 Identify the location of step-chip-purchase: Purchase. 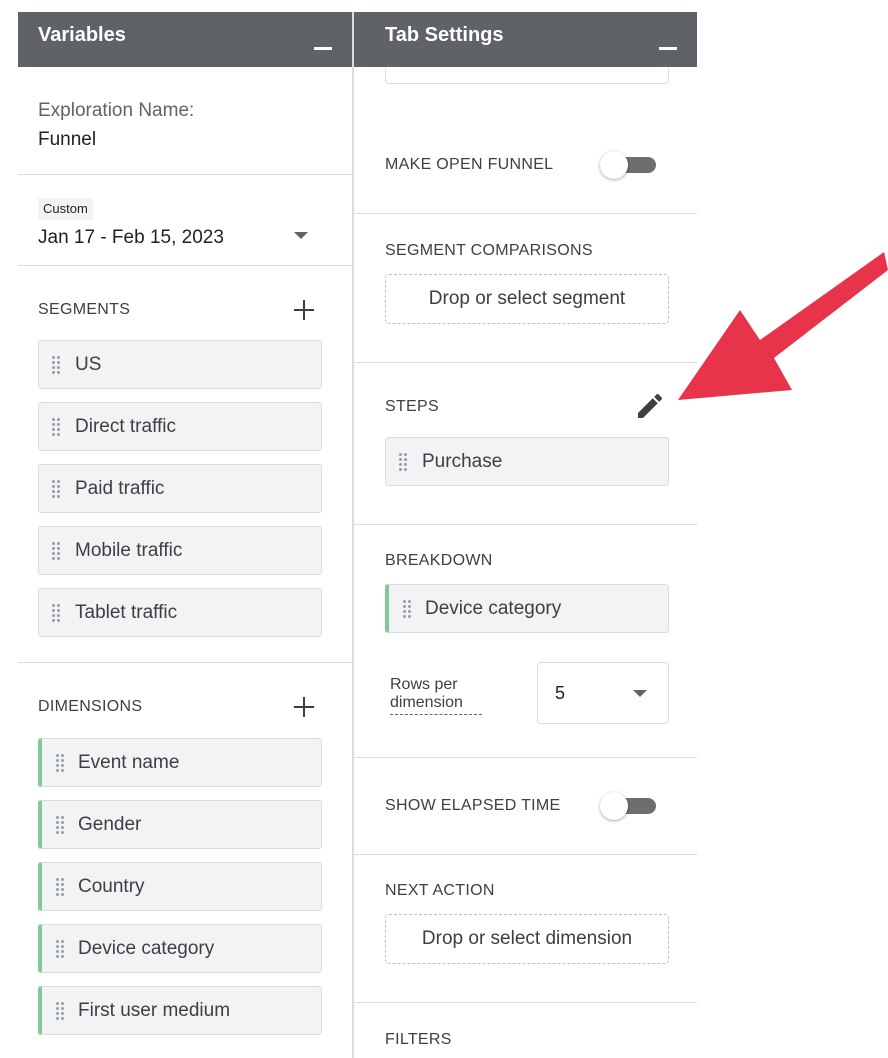
(527, 461).